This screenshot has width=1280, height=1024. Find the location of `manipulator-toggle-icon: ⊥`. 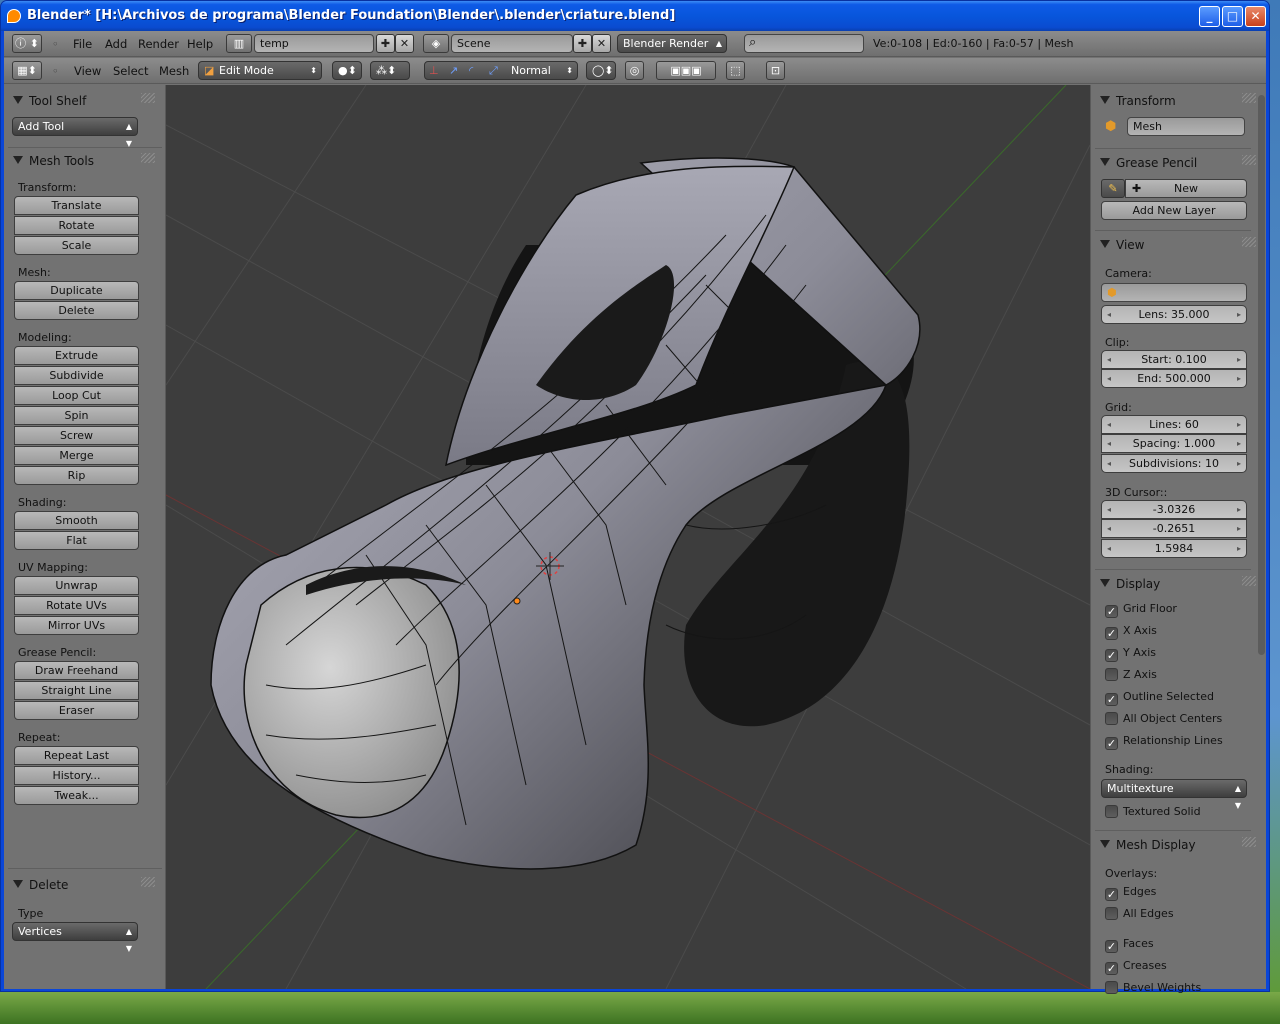

manipulator-toggle-icon: ⊥ is located at coordinates (434, 70).